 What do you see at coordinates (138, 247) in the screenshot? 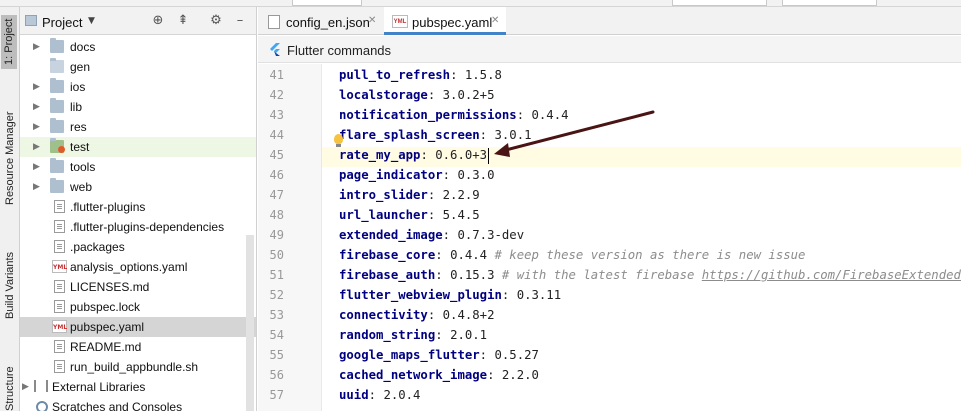
I see `tree-item-packages: .packages` at bounding box center [138, 247].